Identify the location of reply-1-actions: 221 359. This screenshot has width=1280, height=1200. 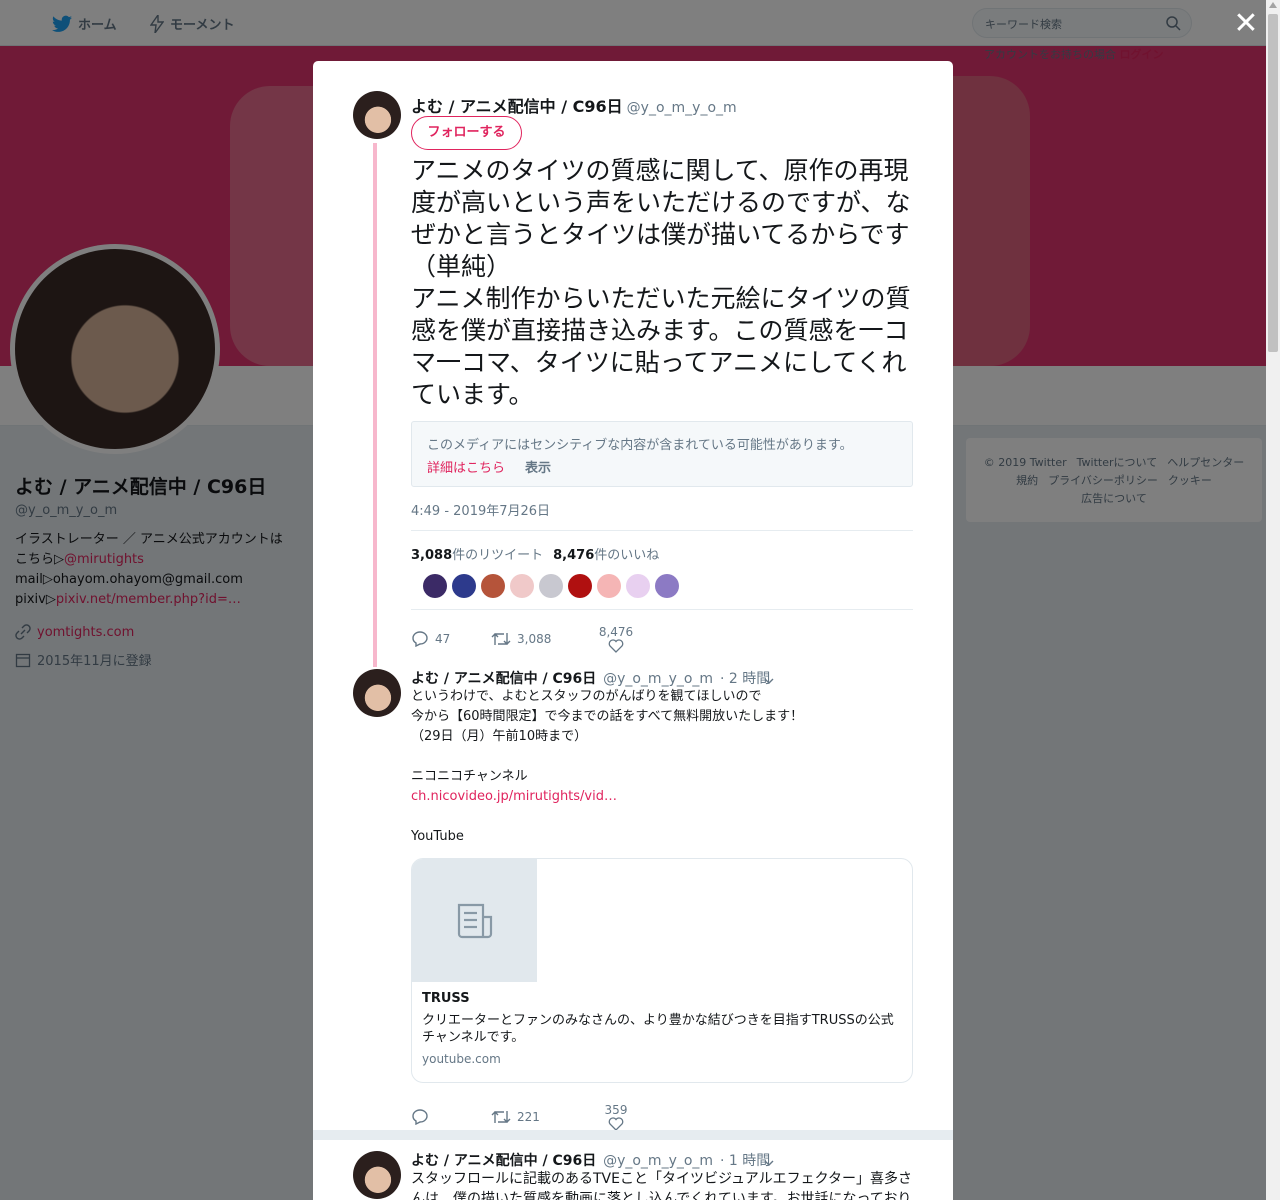
(526, 1117).